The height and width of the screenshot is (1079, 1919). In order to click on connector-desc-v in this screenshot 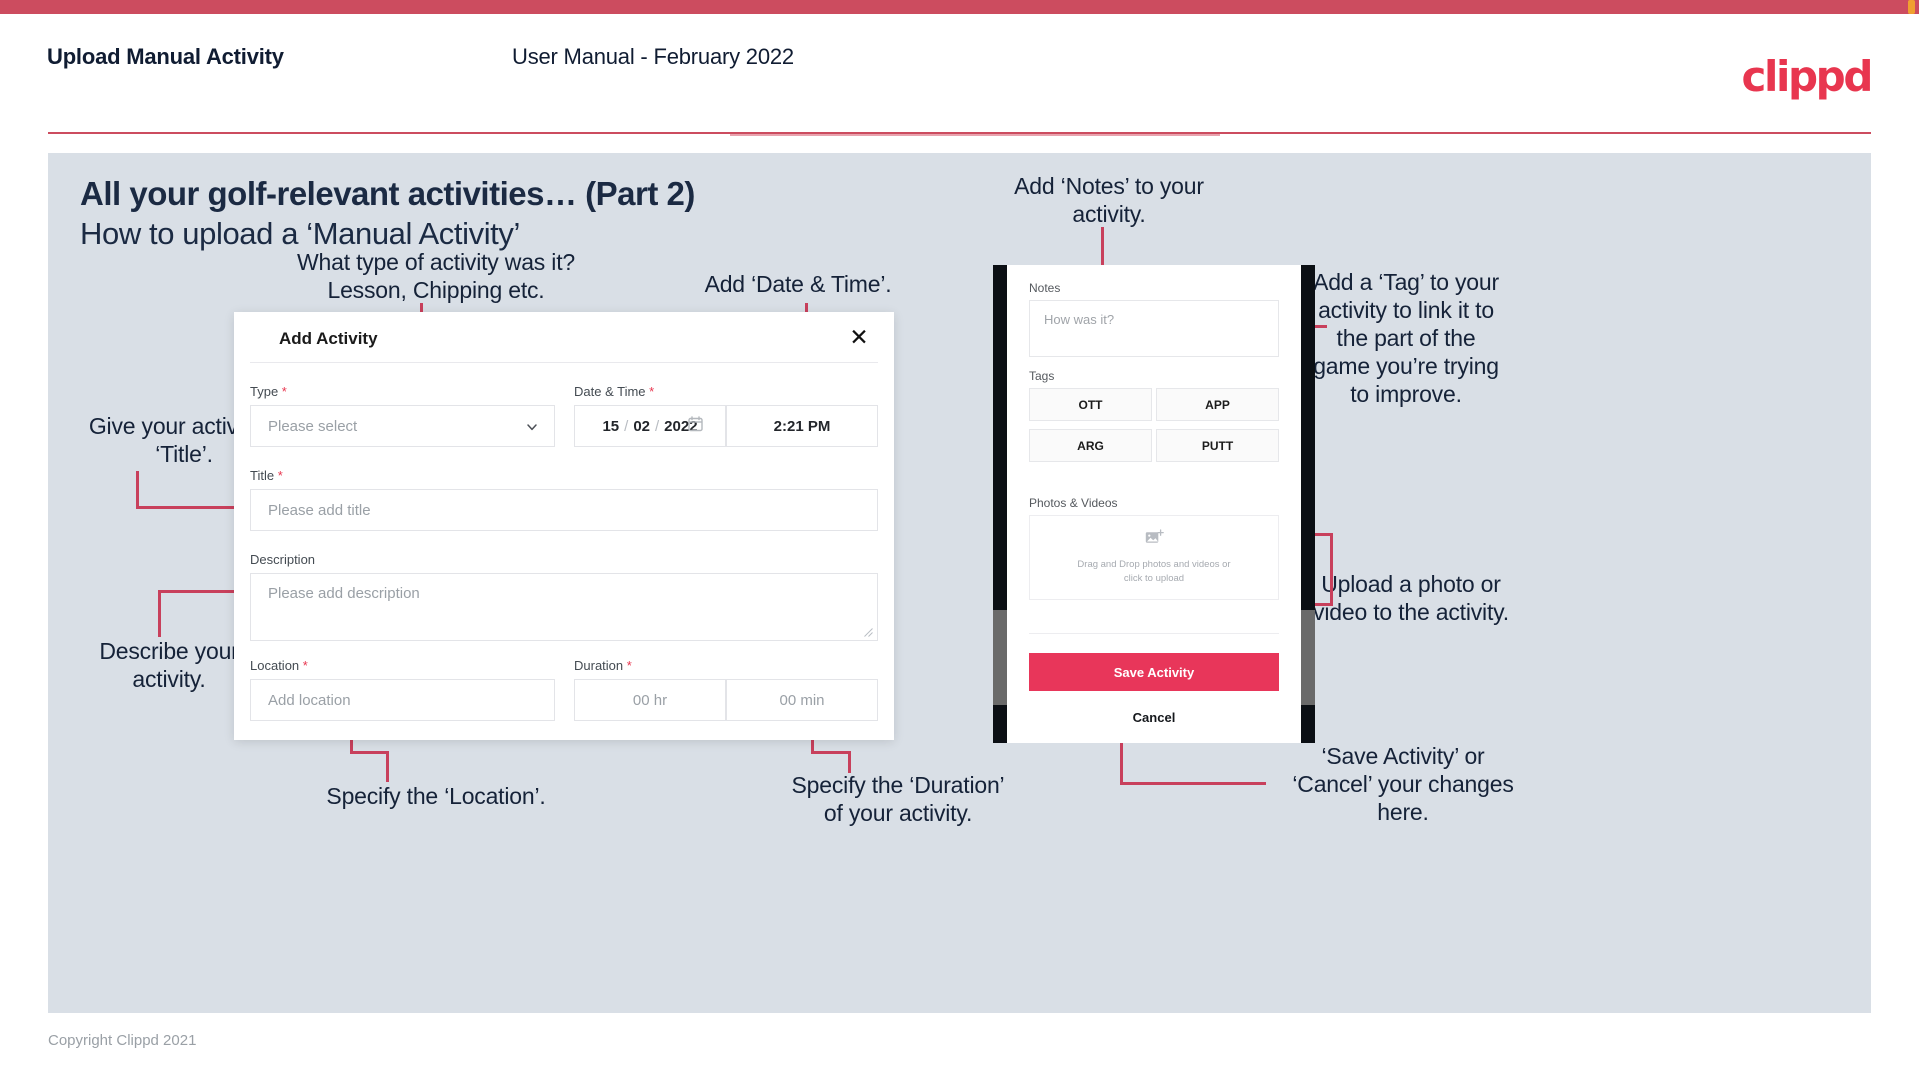, I will do `click(159, 613)`.